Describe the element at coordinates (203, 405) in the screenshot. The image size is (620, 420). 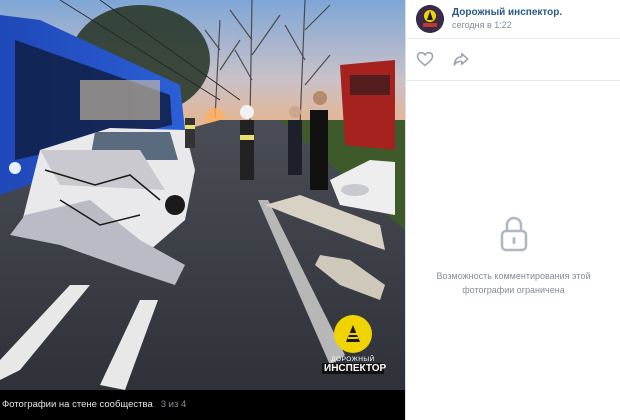
I see `photo-footer: Фотографии на стене сообщества 3 из 4` at that location.